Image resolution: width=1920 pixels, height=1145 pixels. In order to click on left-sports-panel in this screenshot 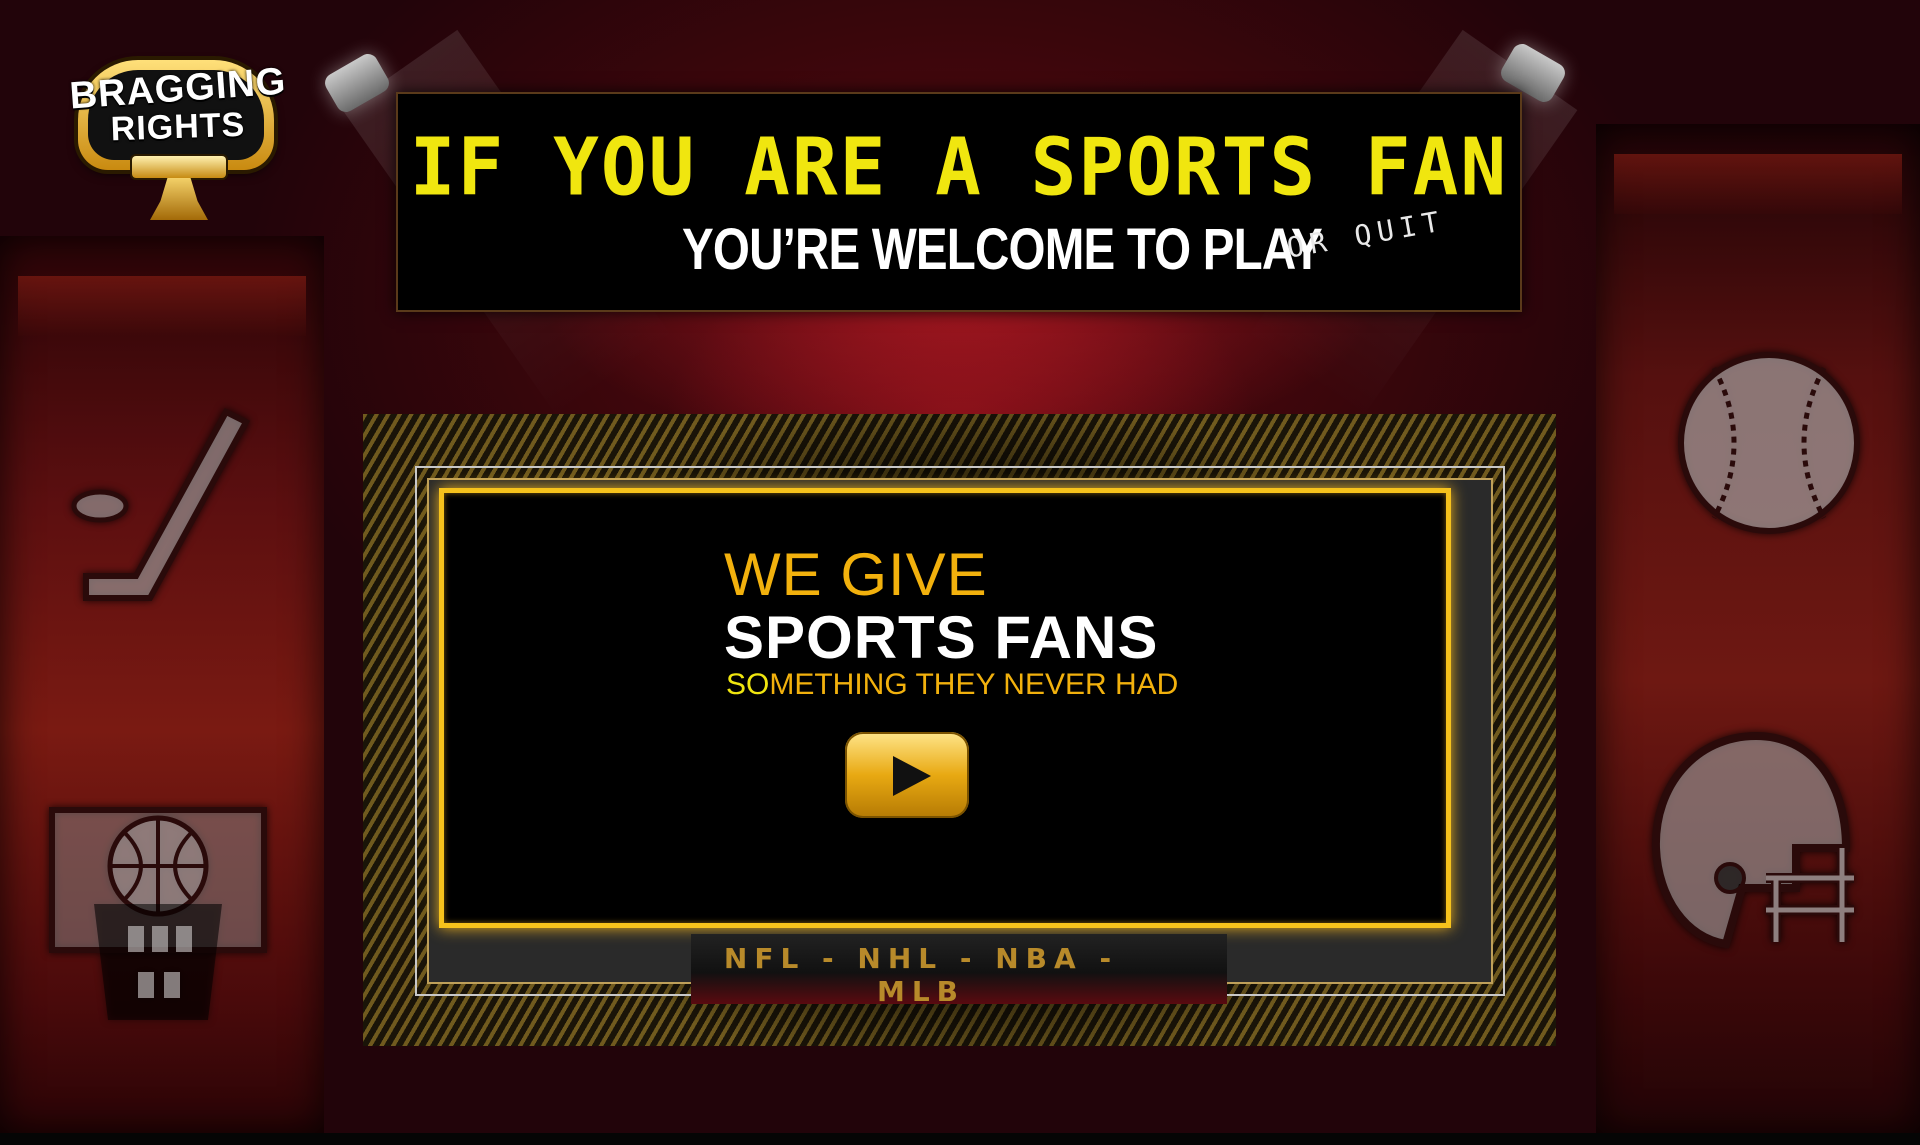, I will do `click(162, 685)`.